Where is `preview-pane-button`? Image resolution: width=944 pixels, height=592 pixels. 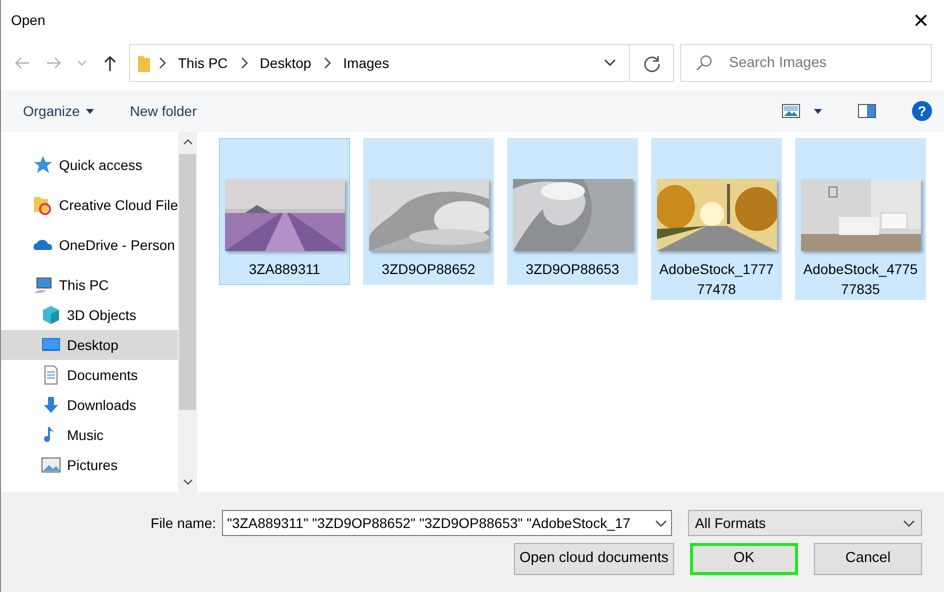 preview-pane-button is located at coordinates (867, 111).